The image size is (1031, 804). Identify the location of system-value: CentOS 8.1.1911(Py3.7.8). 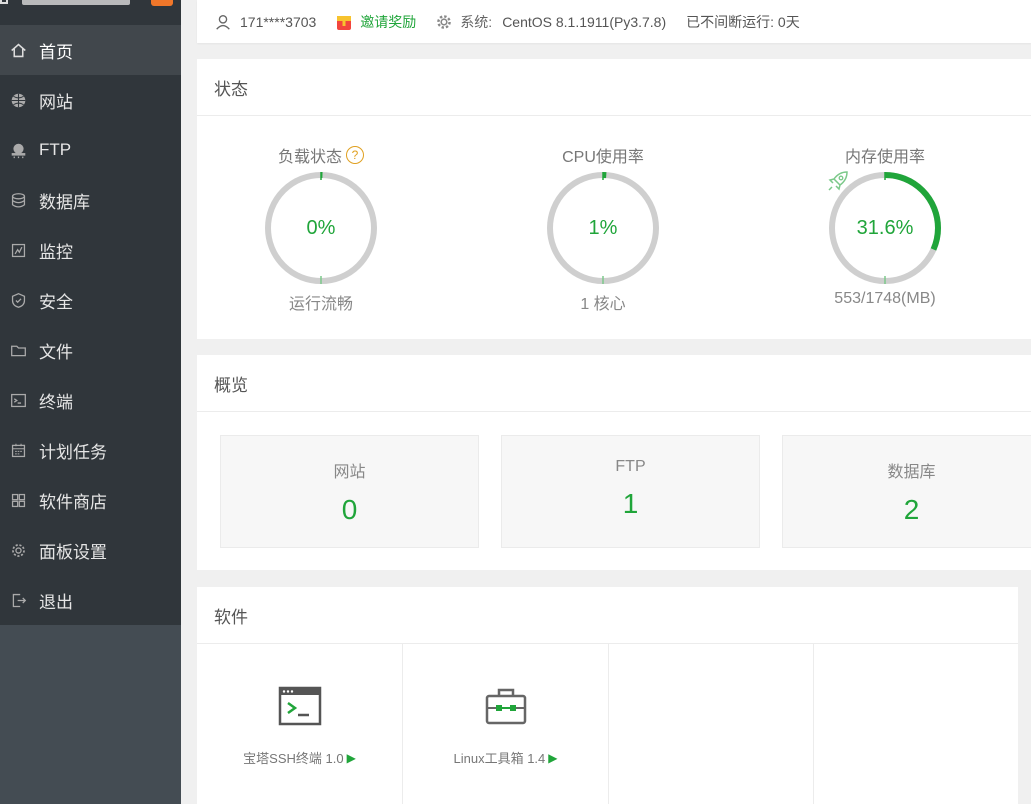
(584, 21).